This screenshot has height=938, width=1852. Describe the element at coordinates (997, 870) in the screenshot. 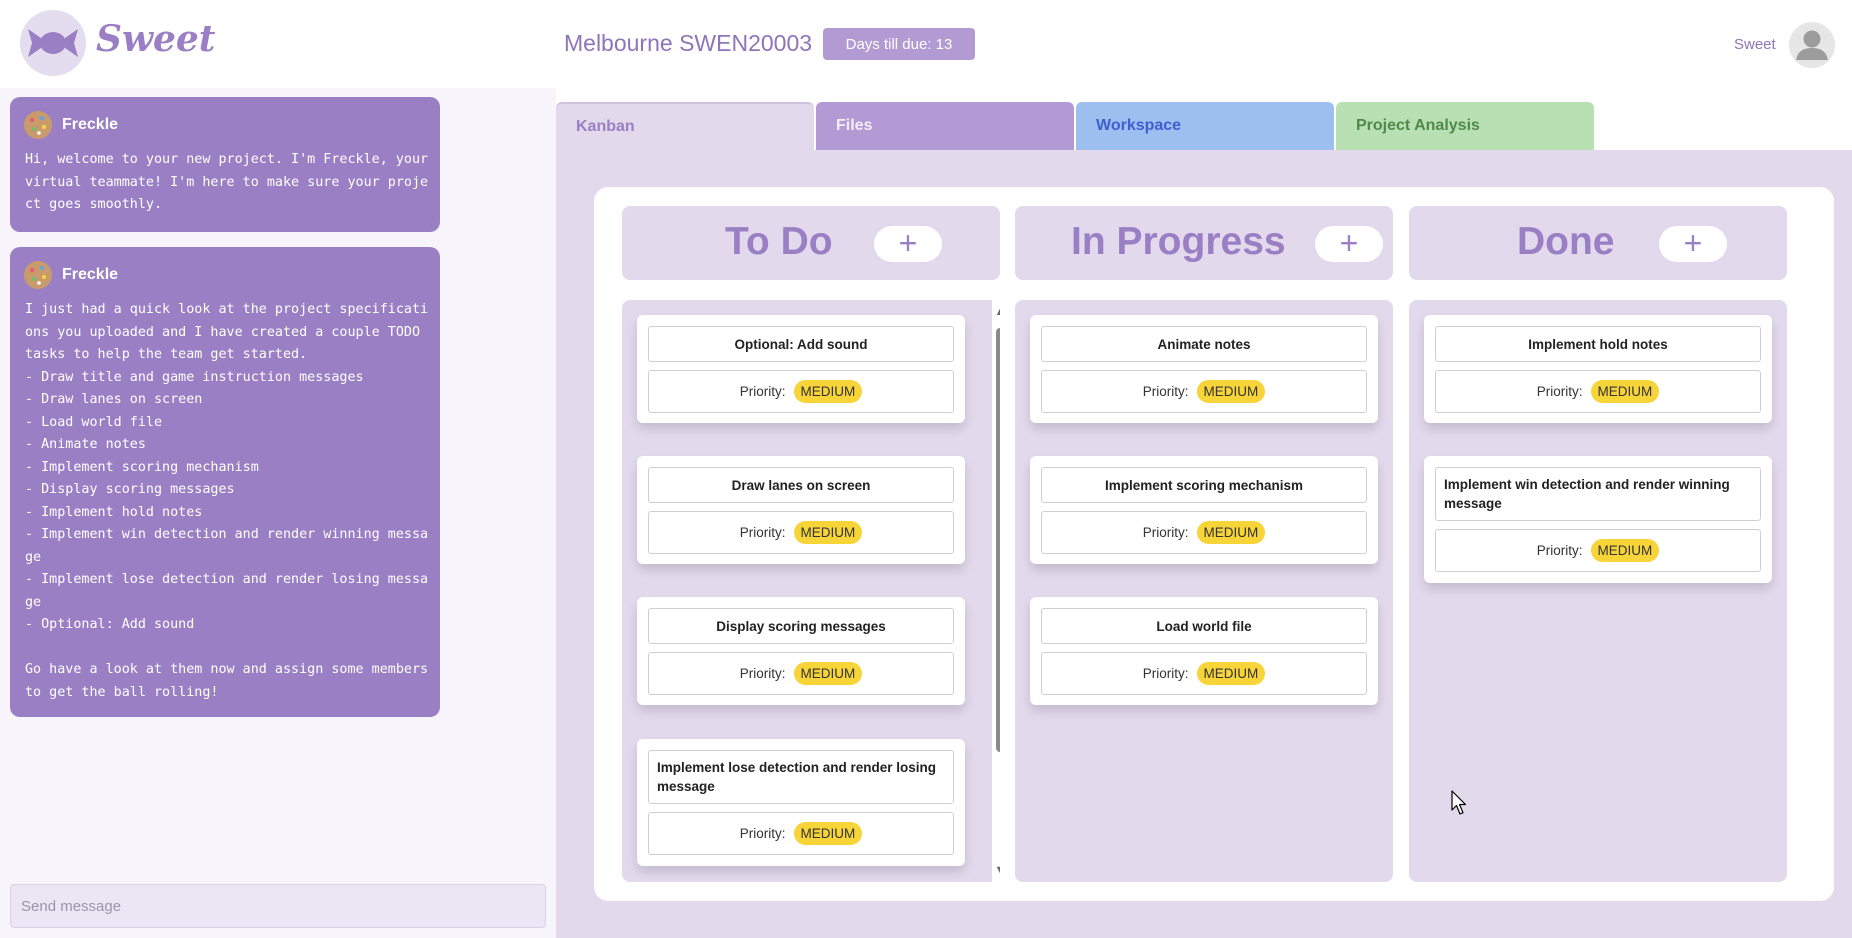

I see `scroll-down-arrow-icon: ▼` at that location.